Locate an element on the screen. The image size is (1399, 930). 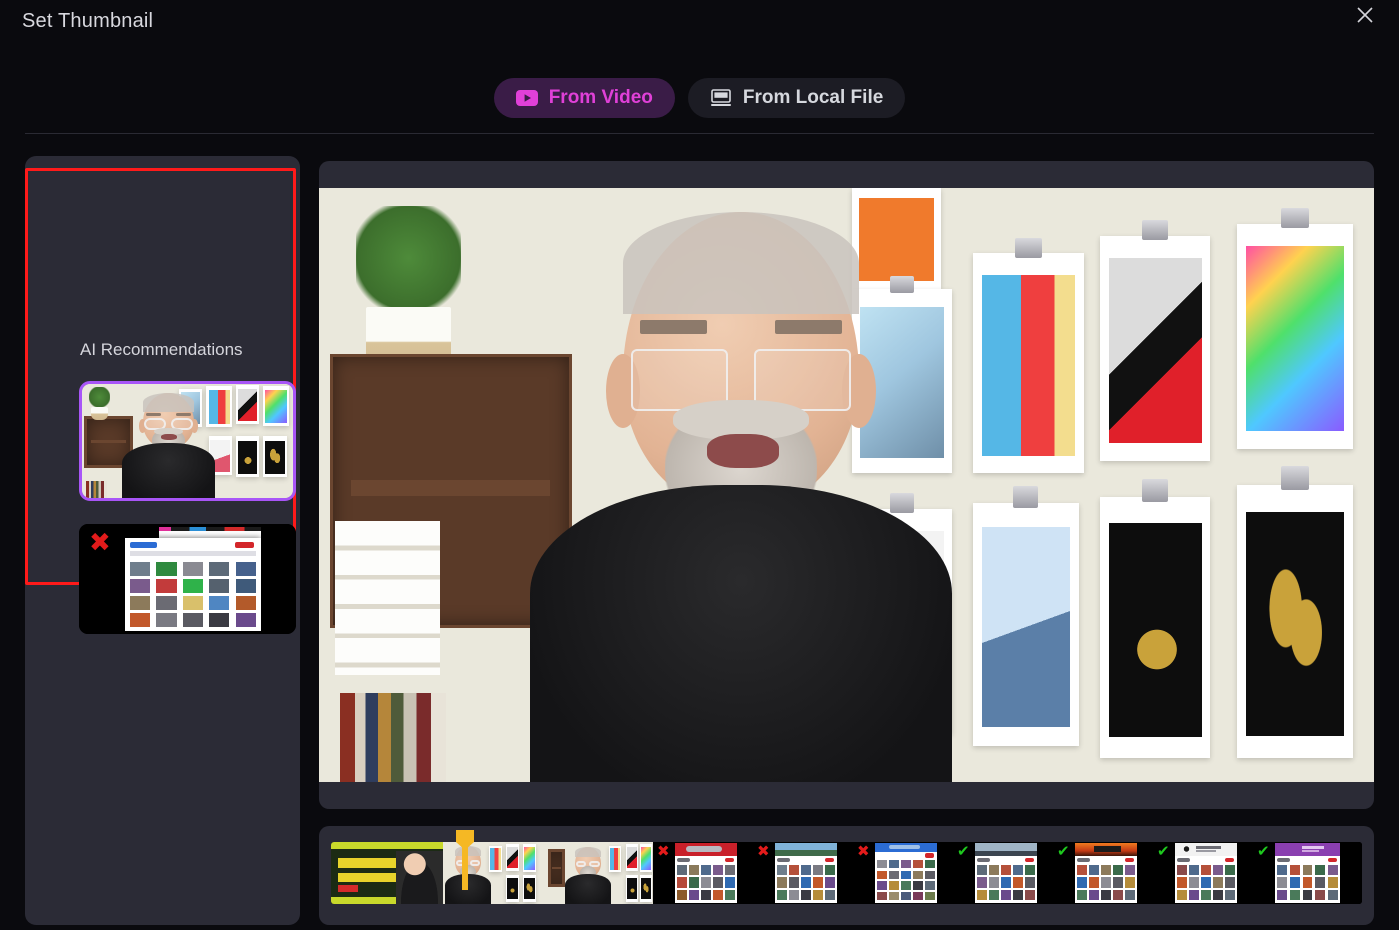
filmstrip-panel: ✖ ✖ ✖ ✔ ✔ ✔ ✔ is located at coordinates (846, 875).